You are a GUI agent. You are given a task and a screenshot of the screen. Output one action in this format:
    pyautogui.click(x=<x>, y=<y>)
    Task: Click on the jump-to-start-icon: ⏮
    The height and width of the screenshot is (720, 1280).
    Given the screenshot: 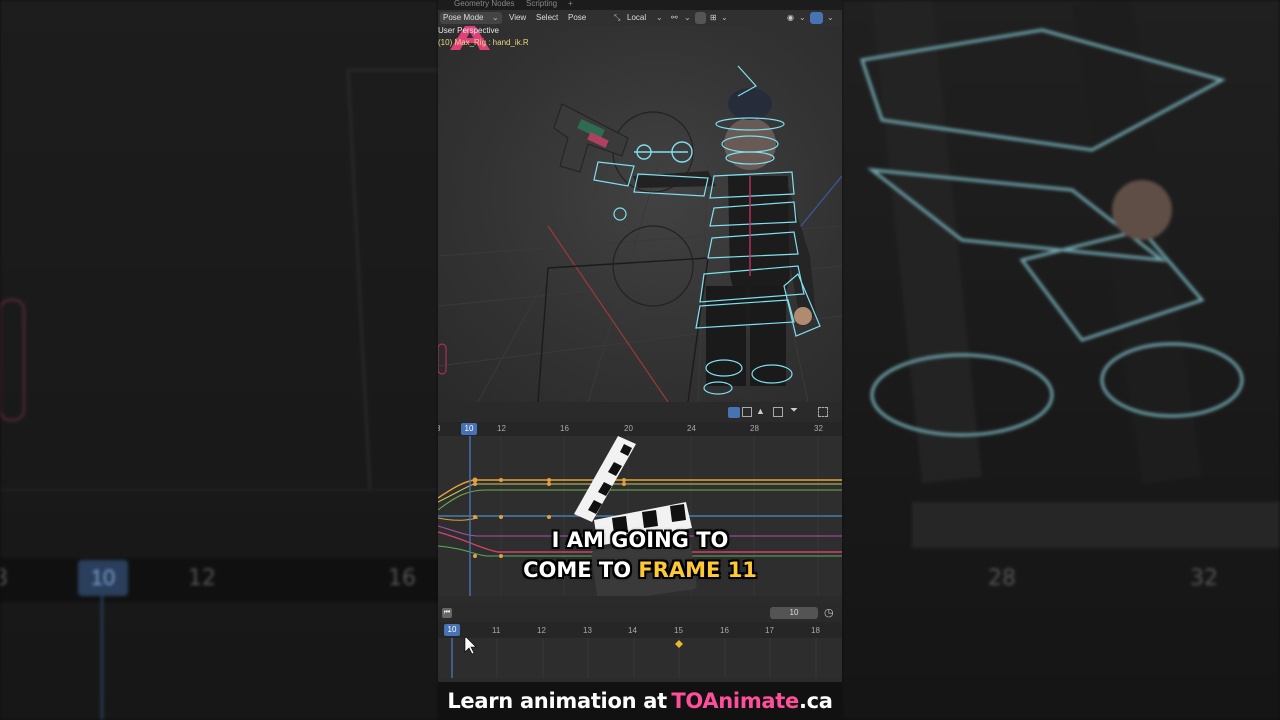 What is the action you would take?
    pyautogui.click(x=447, y=613)
    